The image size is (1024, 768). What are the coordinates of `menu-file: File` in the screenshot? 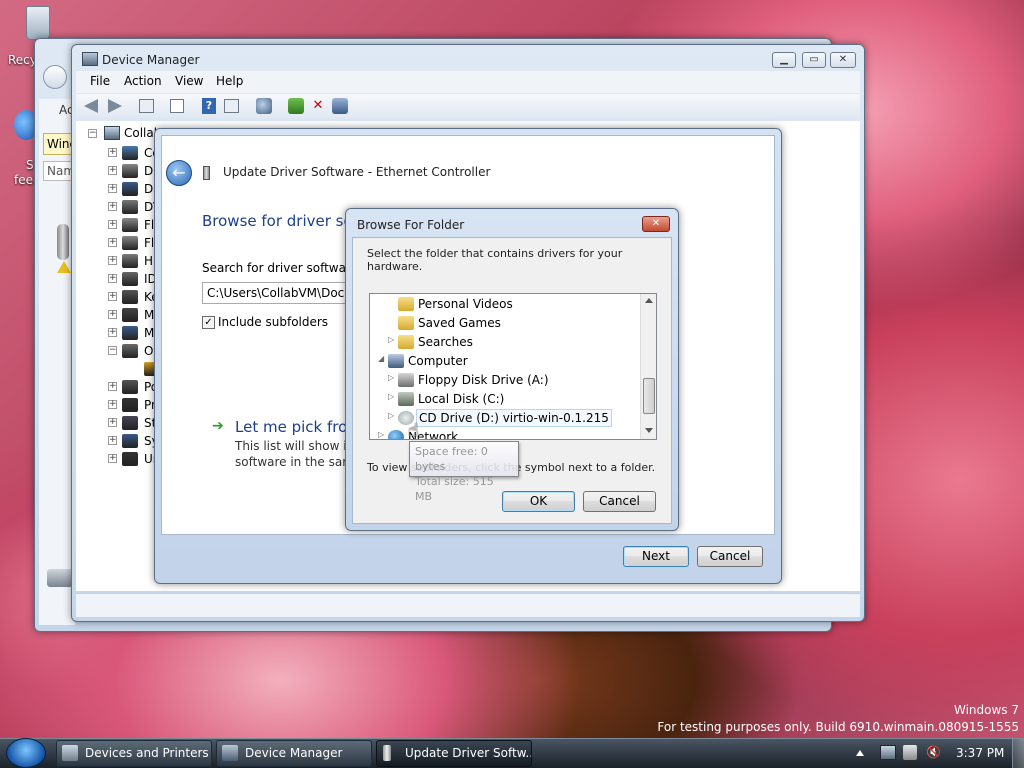 It's located at (100, 81).